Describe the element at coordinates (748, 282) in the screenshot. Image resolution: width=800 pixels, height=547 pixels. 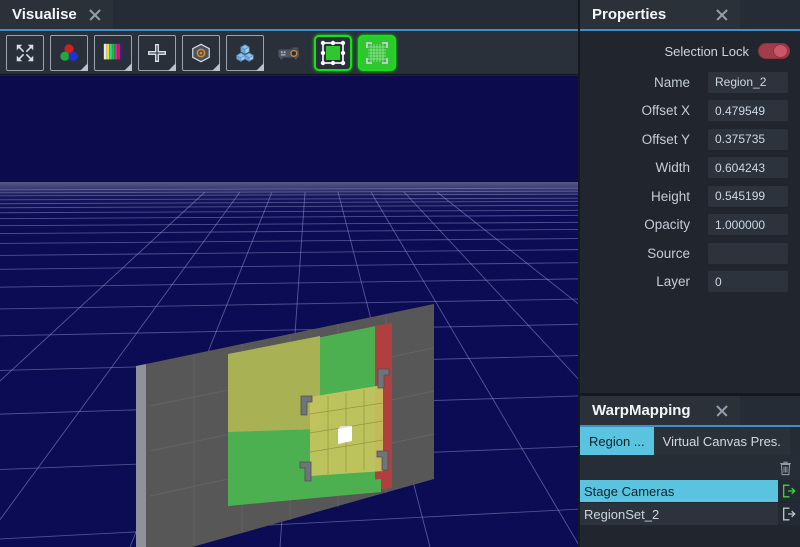
I see `layer-field: 0` at that location.